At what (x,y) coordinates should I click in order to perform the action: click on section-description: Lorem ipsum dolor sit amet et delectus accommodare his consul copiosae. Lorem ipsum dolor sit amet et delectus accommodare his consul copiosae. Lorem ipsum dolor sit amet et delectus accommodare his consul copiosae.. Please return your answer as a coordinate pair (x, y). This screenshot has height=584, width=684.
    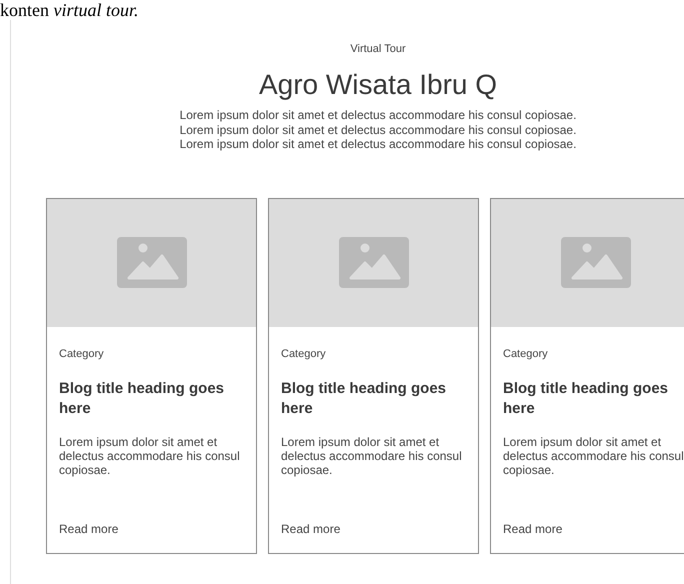
    Looking at the image, I should click on (378, 130).